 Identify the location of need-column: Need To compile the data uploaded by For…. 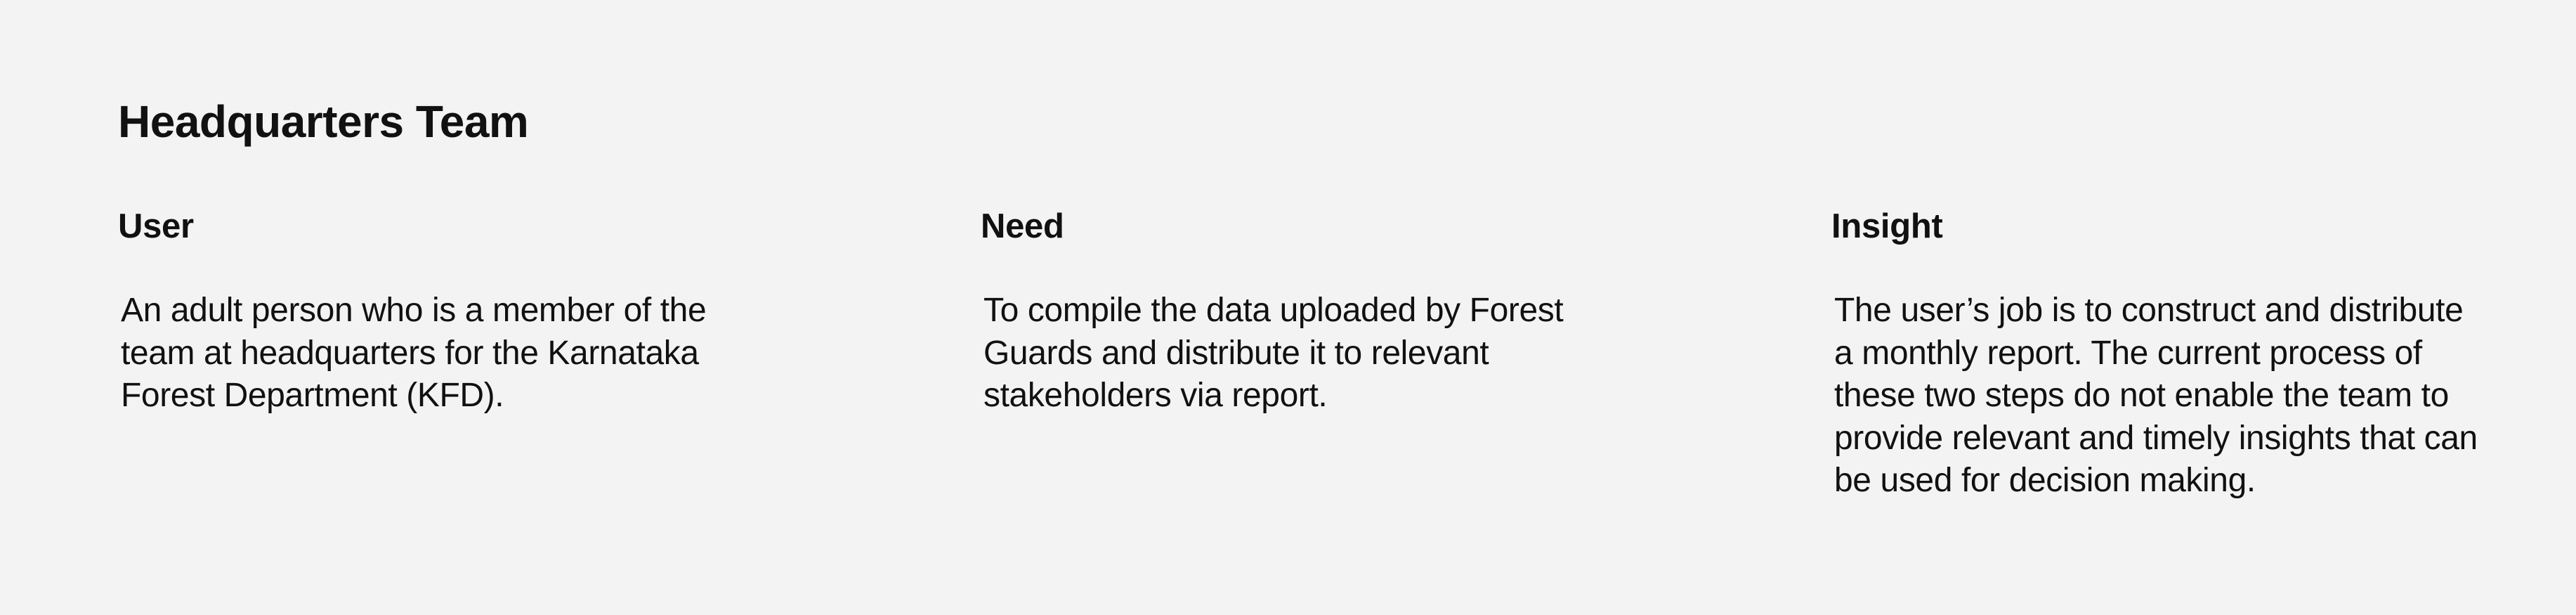
(1325, 309).